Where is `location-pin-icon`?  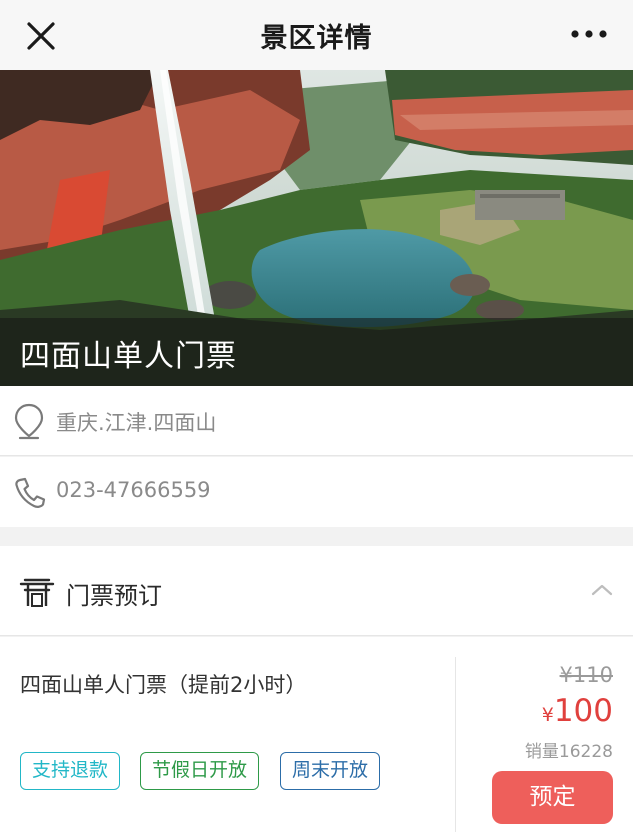 location-pin-icon is located at coordinates (29, 421).